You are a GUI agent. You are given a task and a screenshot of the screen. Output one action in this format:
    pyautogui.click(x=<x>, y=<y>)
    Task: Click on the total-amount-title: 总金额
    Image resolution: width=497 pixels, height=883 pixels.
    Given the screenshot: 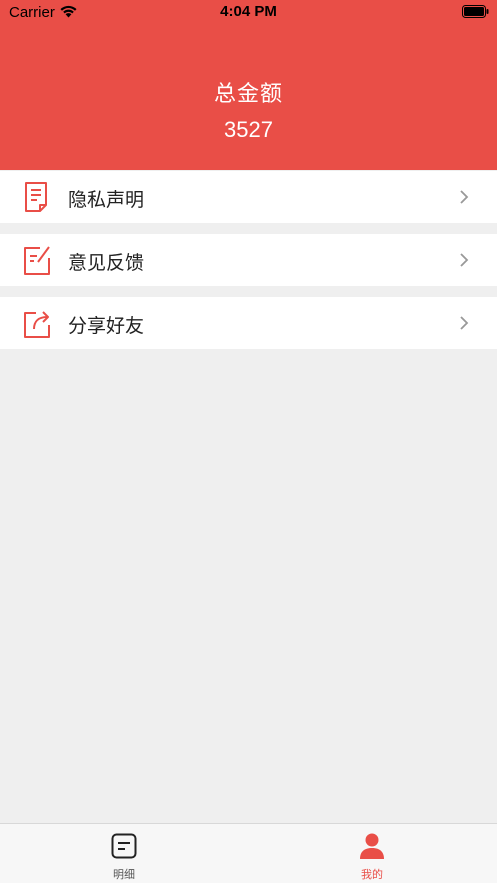 What is the action you would take?
    pyautogui.click(x=248, y=94)
    